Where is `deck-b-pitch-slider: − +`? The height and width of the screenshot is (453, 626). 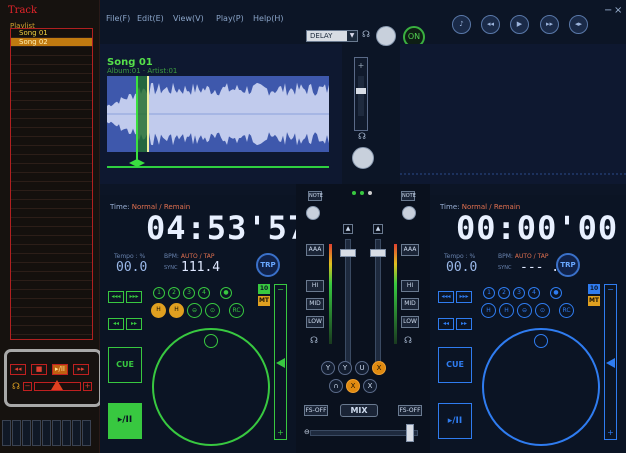 deck-b-pitch-slider: − + is located at coordinates (610, 362).